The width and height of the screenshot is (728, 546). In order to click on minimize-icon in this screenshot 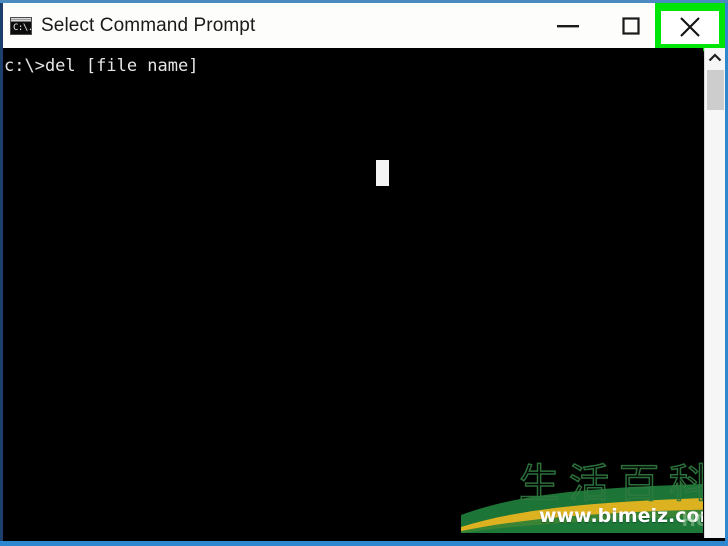, I will do `click(567, 25)`.